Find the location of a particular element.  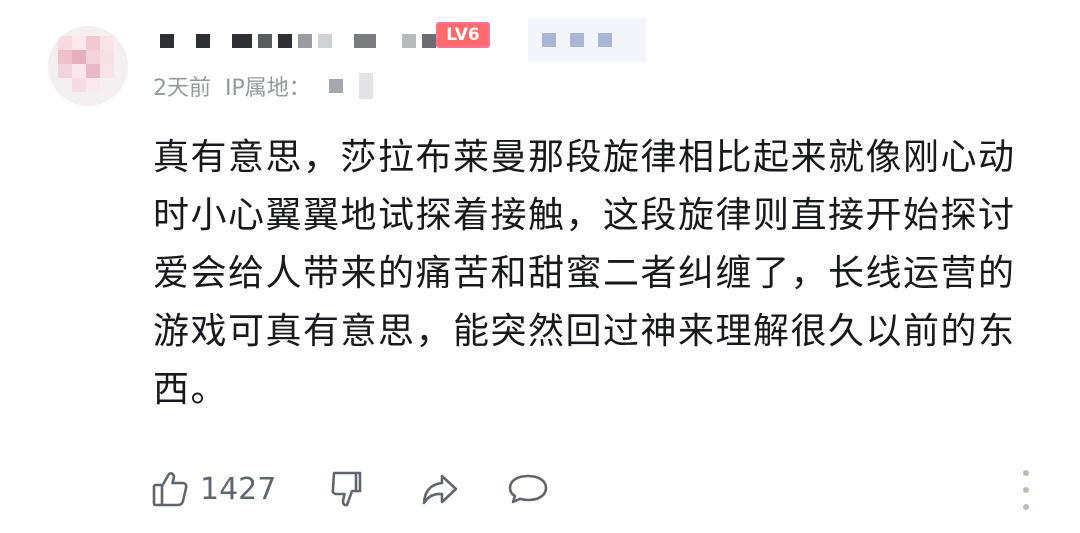

comment-meta: 2天前 IP属地： is located at coordinates (263, 86).